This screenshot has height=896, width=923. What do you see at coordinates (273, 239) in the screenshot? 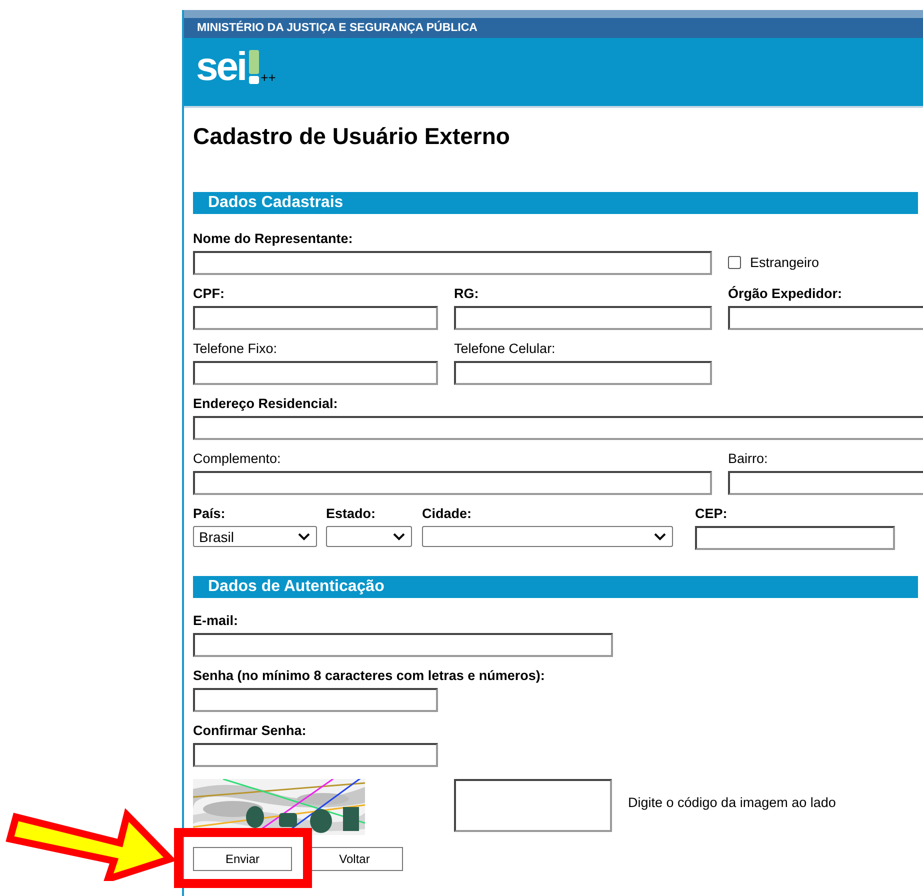
I see `field-label: Nome do Representante:` at bounding box center [273, 239].